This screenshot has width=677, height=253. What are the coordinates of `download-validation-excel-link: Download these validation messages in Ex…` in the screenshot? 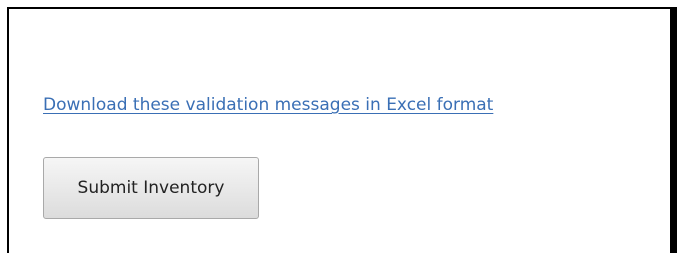 It's located at (268, 105).